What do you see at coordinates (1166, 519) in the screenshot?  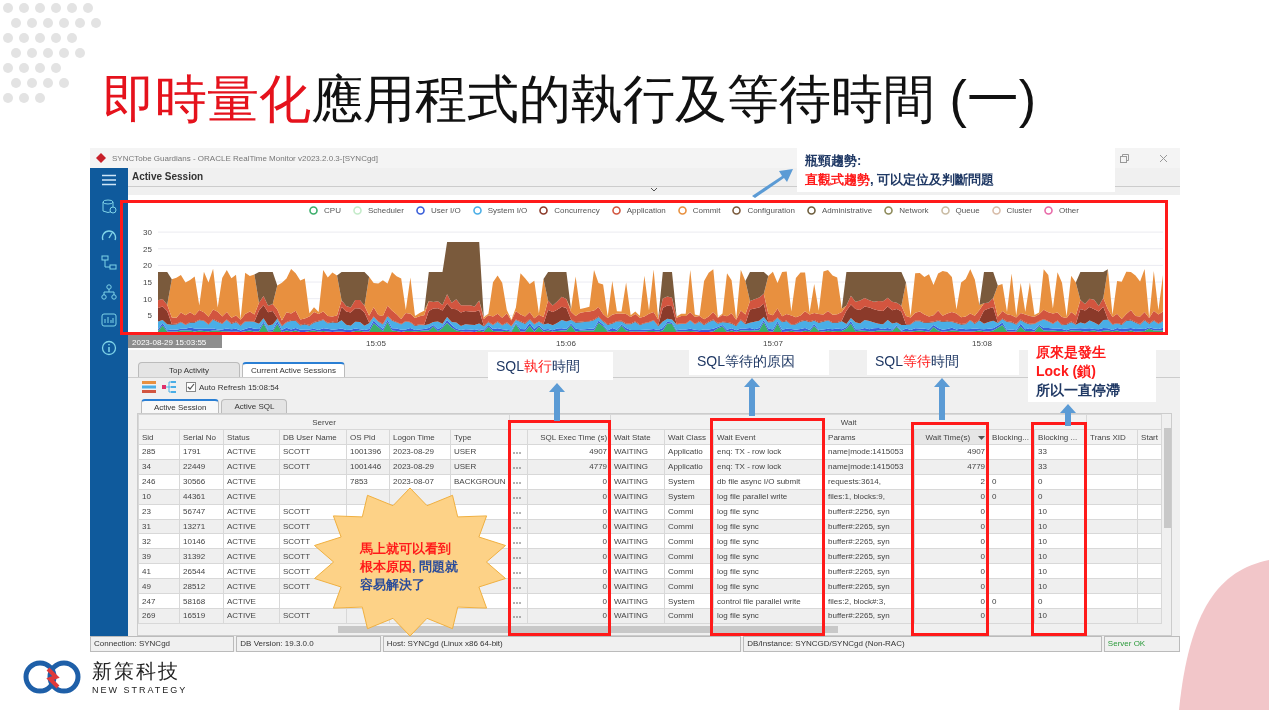 I see `vertical-scrollbar` at bounding box center [1166, 519].